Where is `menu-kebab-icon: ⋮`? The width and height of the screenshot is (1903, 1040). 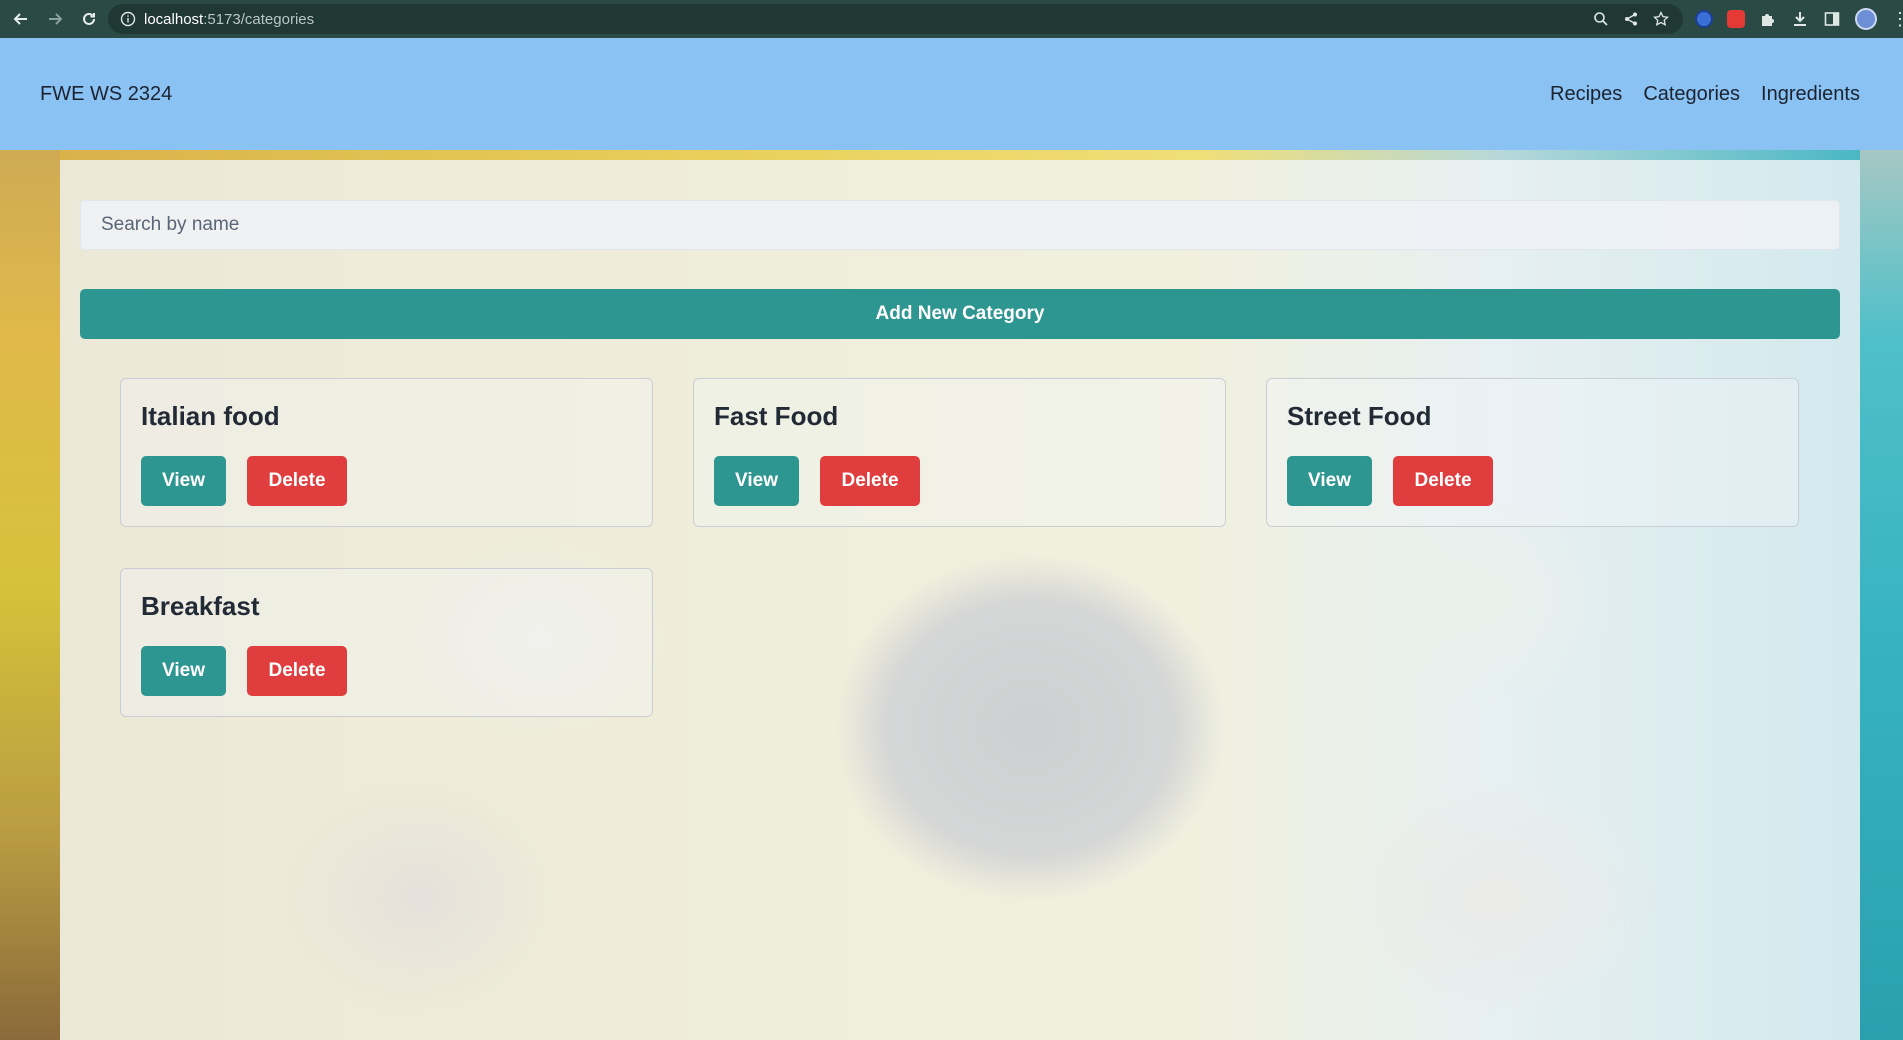
menu-kebab-icon: ⋮ is located at coordinates (1897, 19).